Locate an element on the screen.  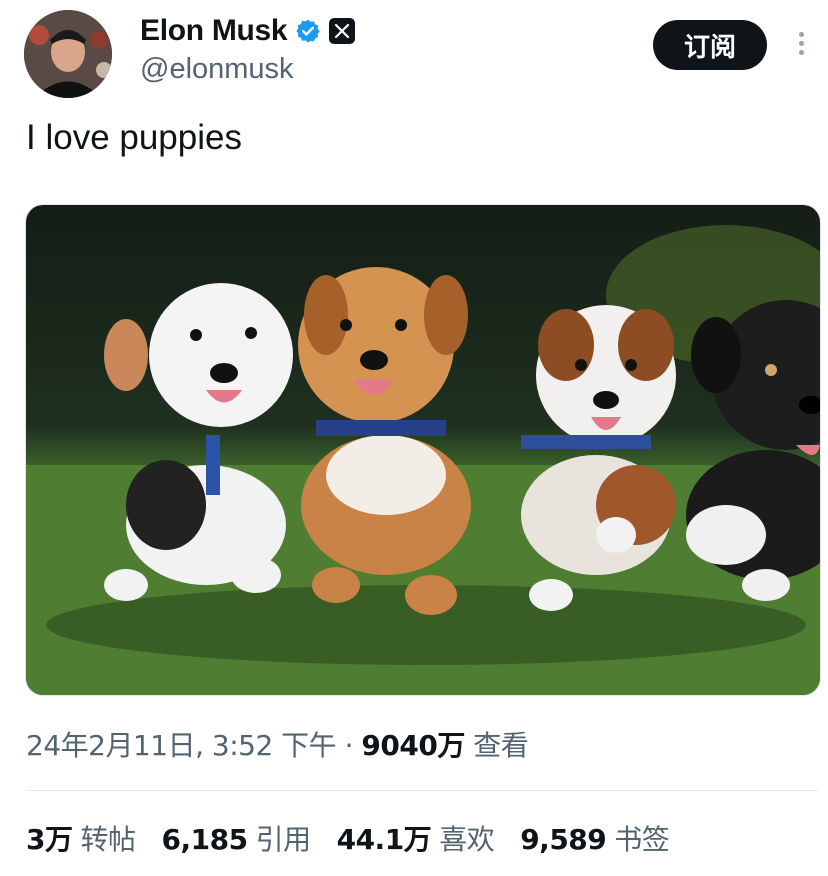
stat-reposts: 3万 转帖 is located at coordinates (81, 838).